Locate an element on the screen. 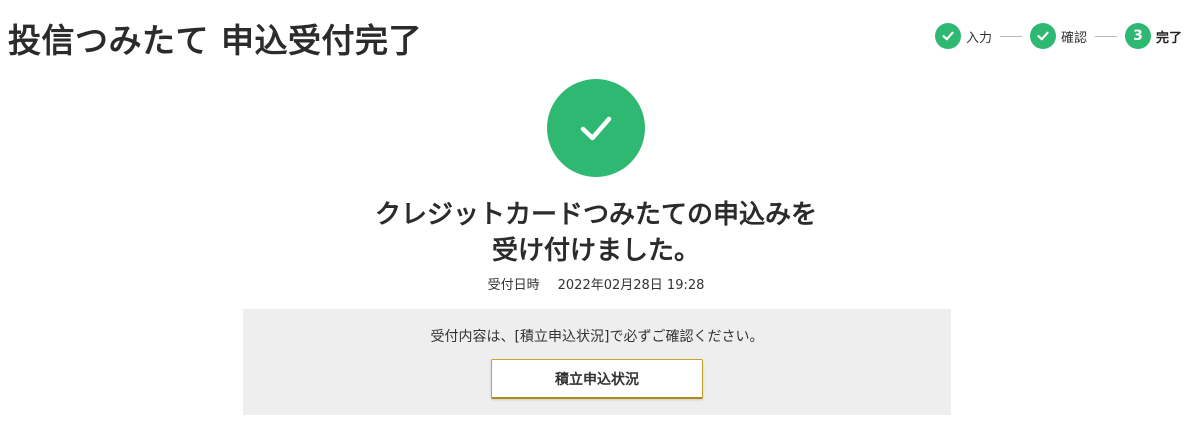  step-input-check-icon is located at coordinates (947, 36).